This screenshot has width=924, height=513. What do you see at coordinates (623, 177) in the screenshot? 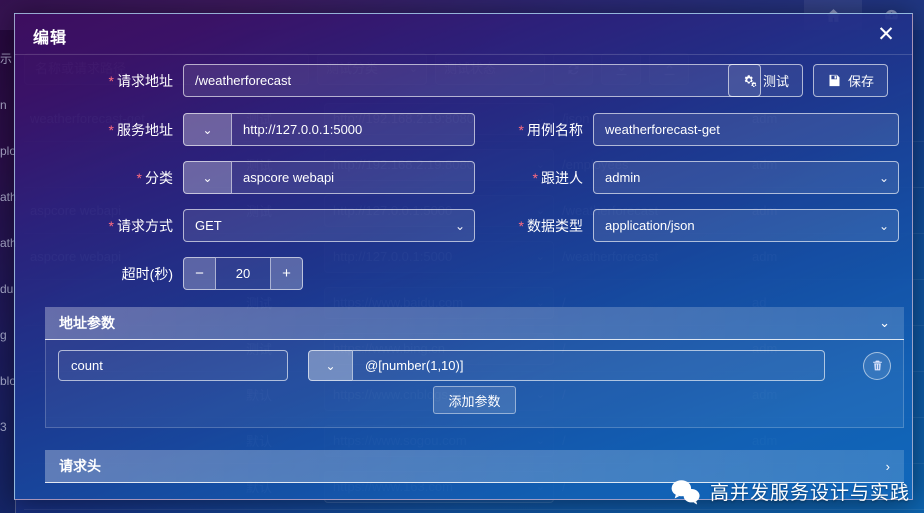
I see `owner-value: admin` at bounding box center [623, 177].